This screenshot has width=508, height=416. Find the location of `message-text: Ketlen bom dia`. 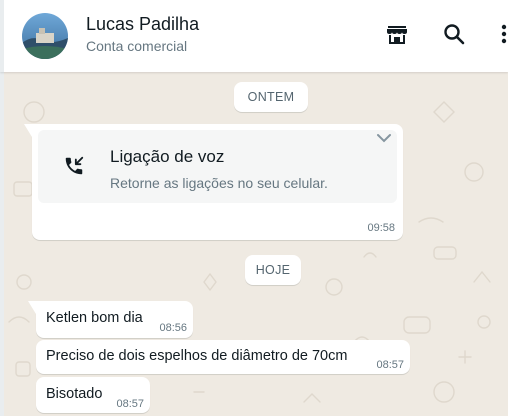

message-text: Ketlen bom dia is located at coordinates (94, 318).